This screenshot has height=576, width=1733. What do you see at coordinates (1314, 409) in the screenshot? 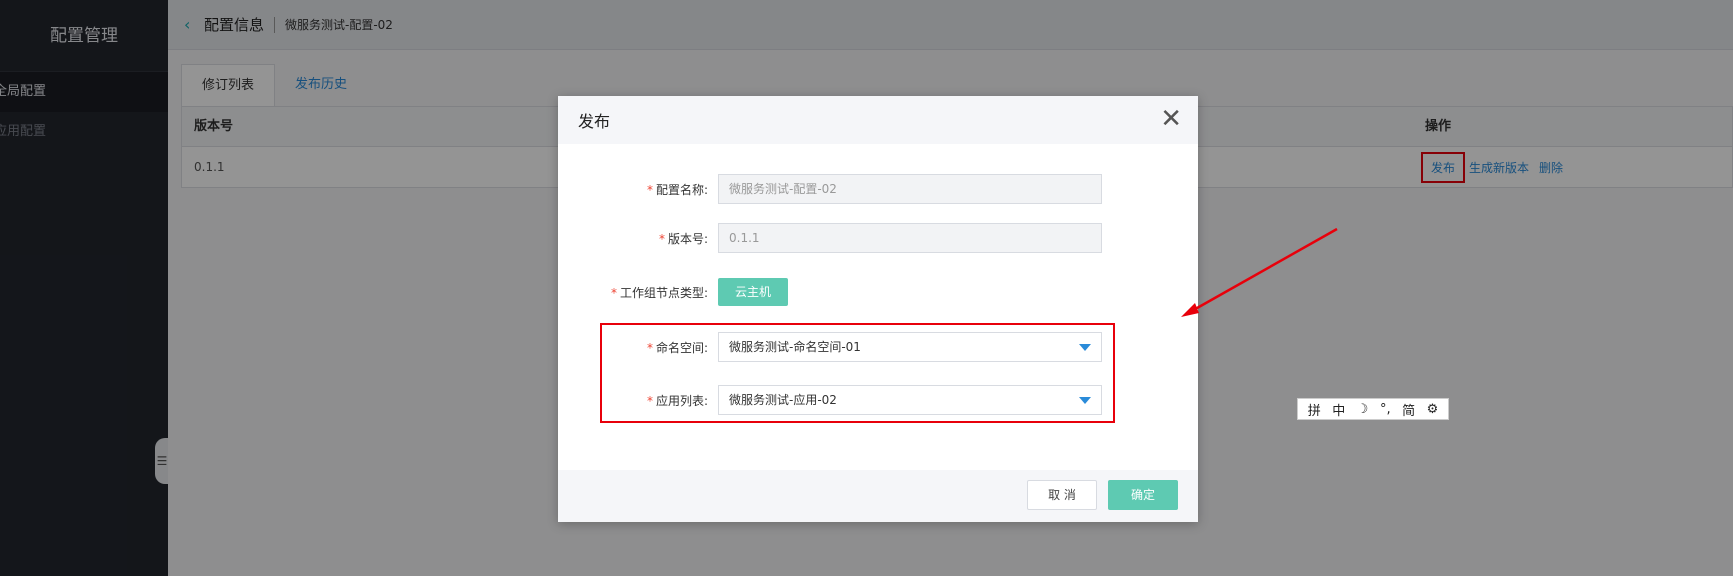
I see `ime-pinyin-icon: 拼` at bounding box center [1314, 409].